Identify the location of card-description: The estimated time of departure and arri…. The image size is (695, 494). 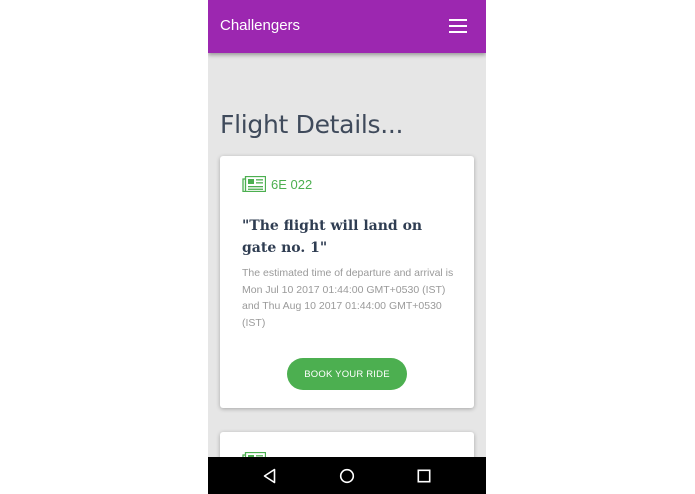
(348, 298).